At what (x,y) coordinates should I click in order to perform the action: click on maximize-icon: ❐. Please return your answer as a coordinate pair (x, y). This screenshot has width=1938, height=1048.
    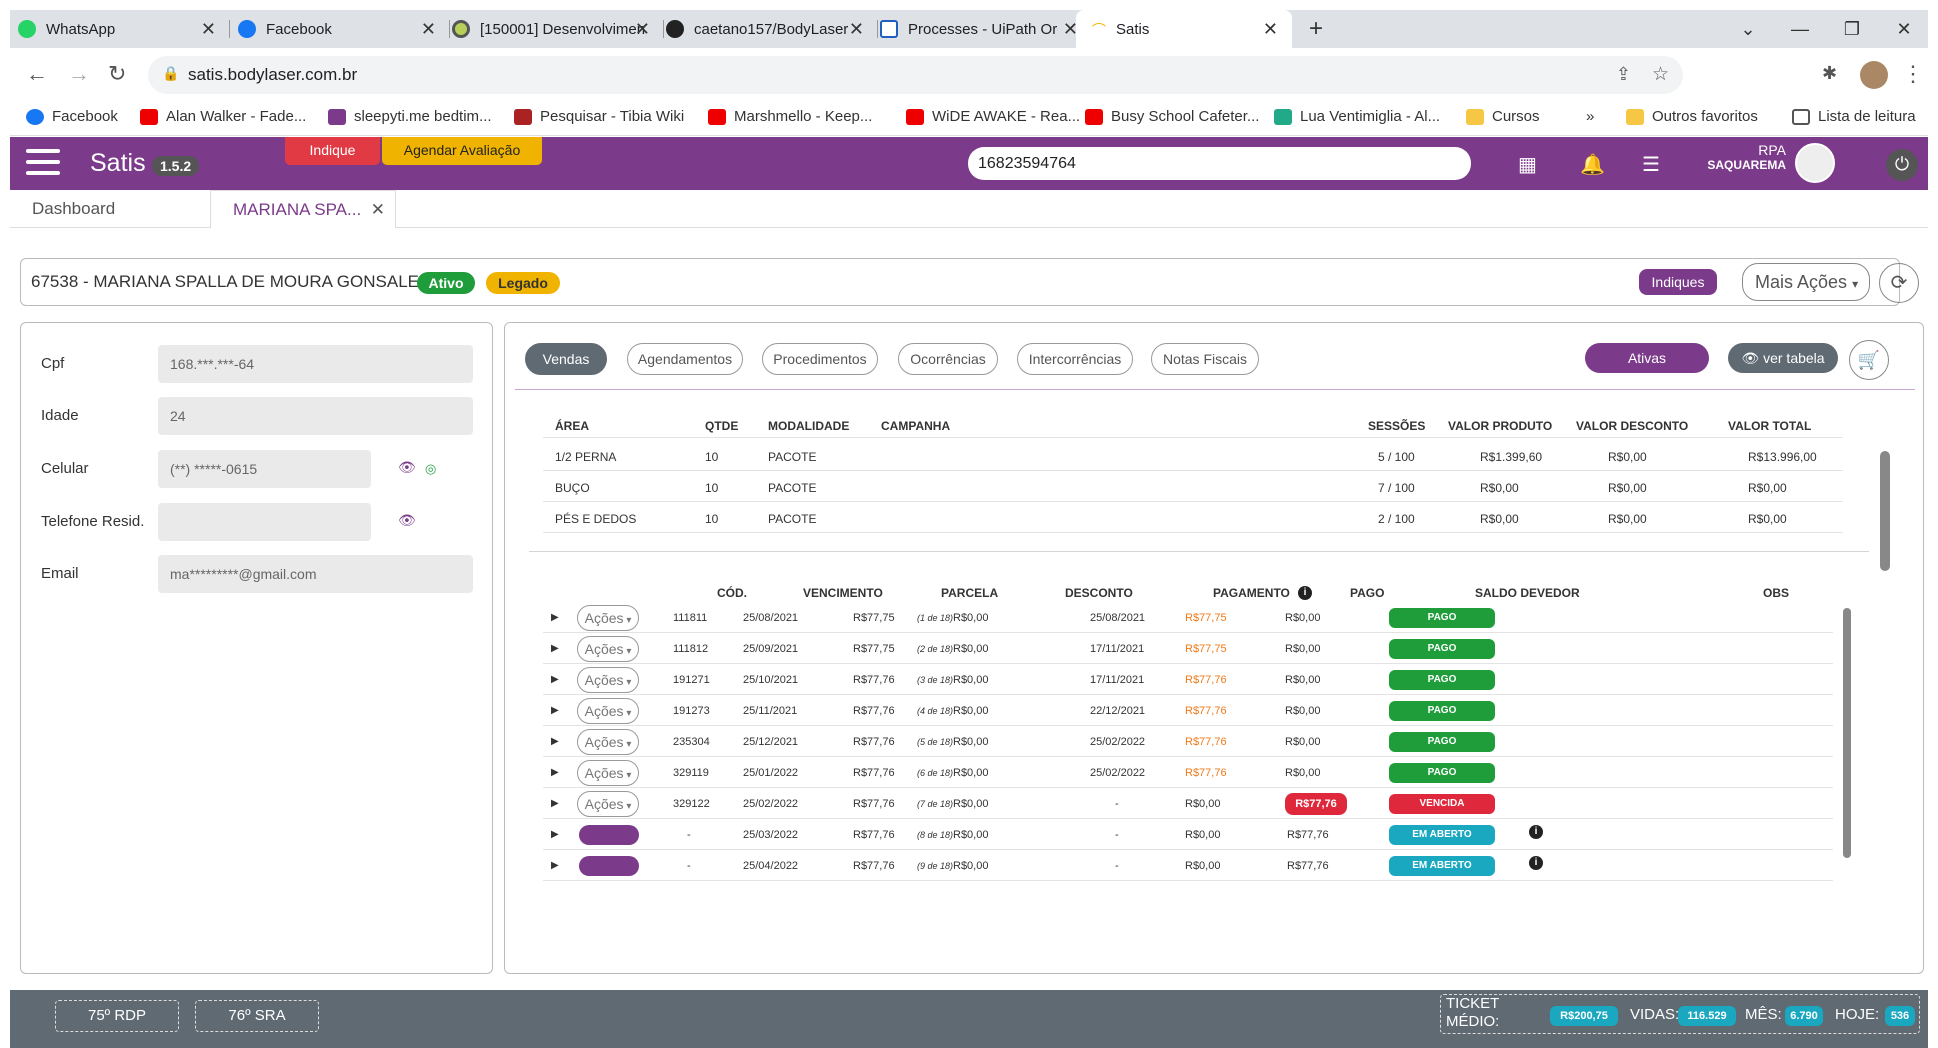
    Looking at the image, I should click on (1852, 29).